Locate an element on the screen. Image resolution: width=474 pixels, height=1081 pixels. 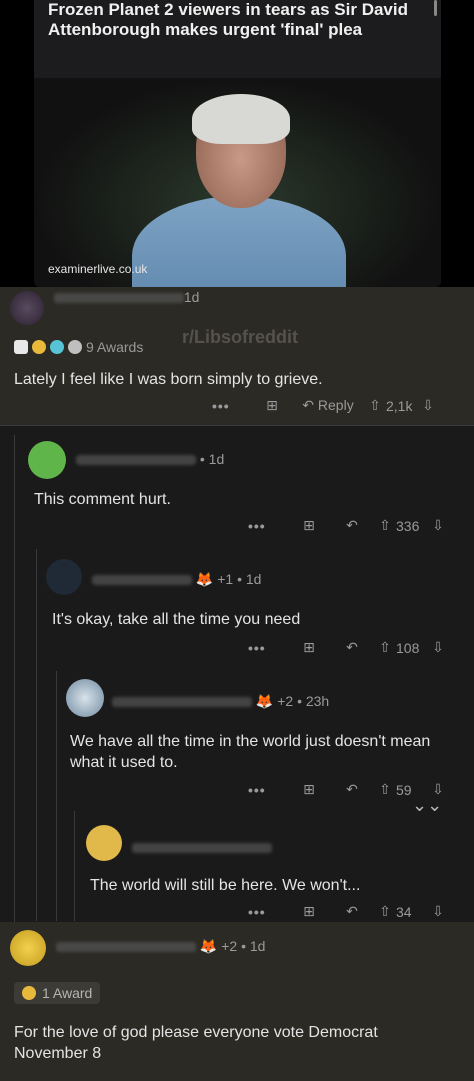
comment-actions: ••• ⊞ ↶ ⇧ 336 ⇩ is located at coordinates (348, 525).